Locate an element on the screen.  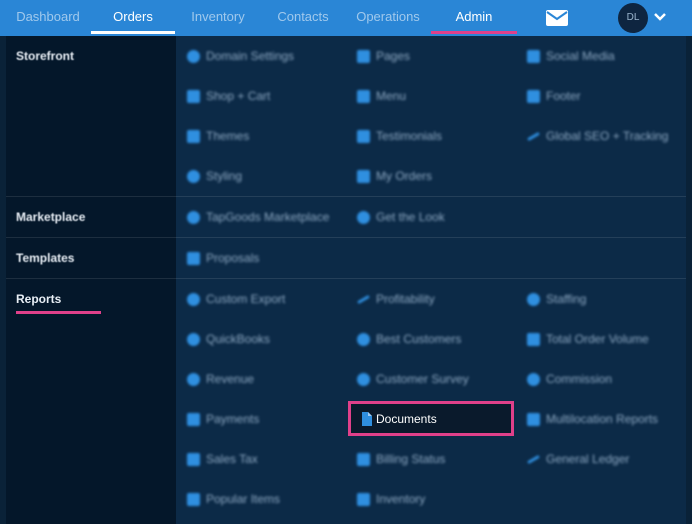
nav-orders: Orders is located at coordinates (133, 17).